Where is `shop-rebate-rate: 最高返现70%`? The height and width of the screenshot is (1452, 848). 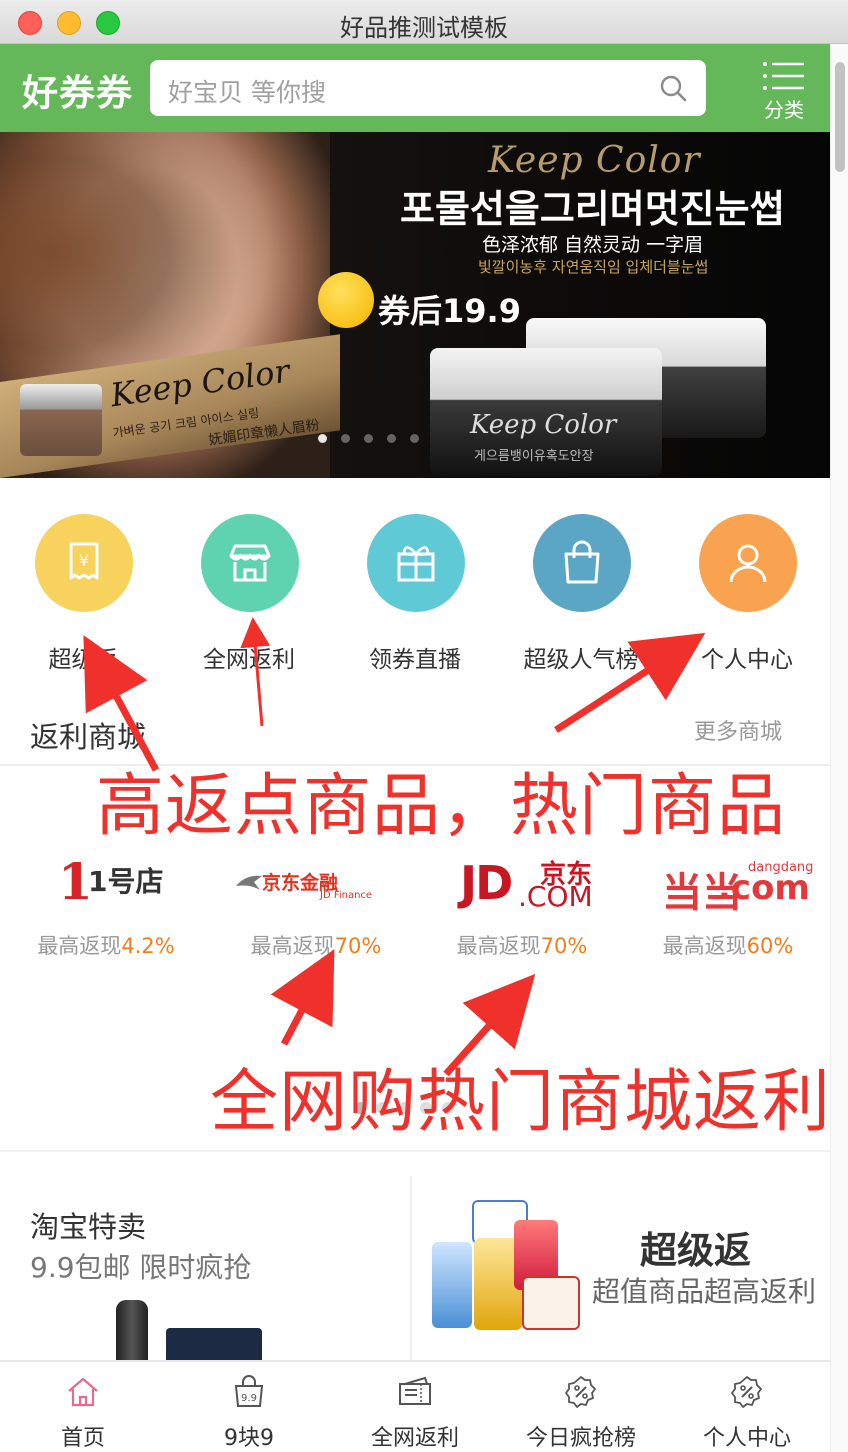
shop-rebate-rate: 最高返现70% is located at coordinates (316, 945).